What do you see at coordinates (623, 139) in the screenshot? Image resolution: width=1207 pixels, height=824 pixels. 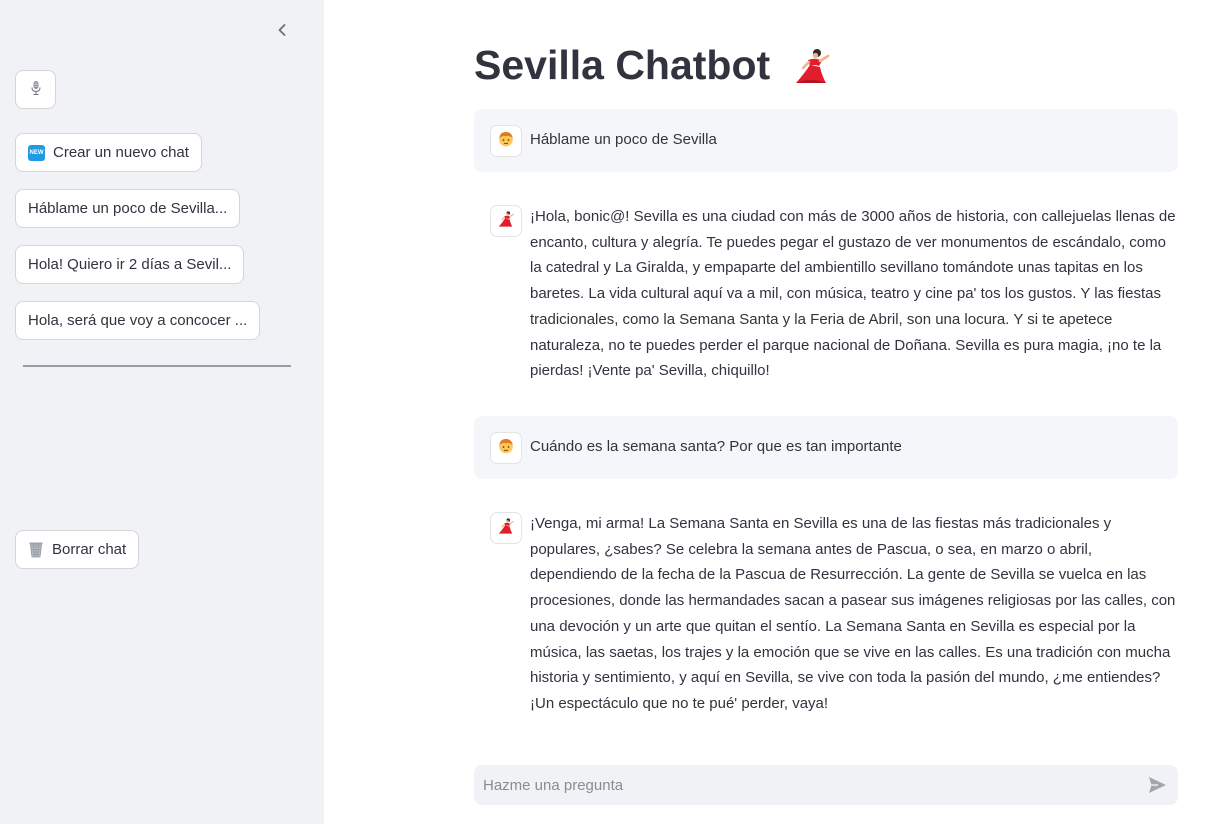 I see `message-text: Háblame un poco de Sevilla` at bounding box center [623, 139].